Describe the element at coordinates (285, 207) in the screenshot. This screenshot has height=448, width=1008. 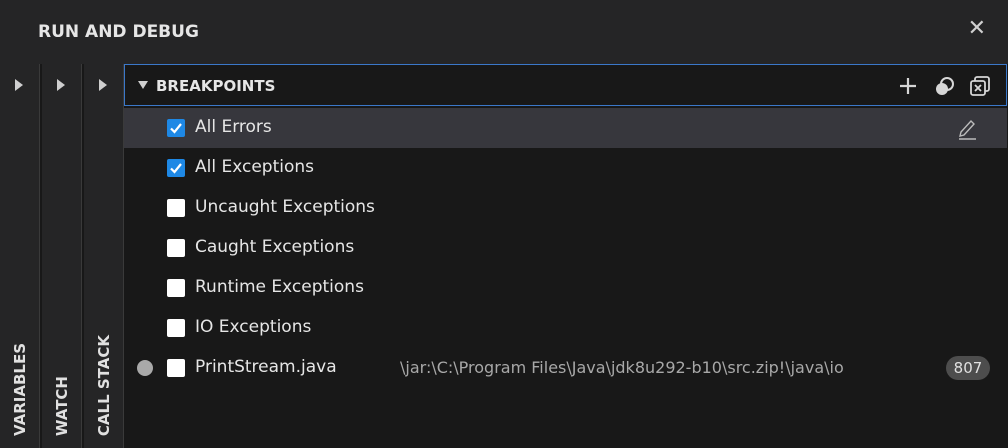
I see `breakpoint-label: Uncaught Exceptions` at that location.